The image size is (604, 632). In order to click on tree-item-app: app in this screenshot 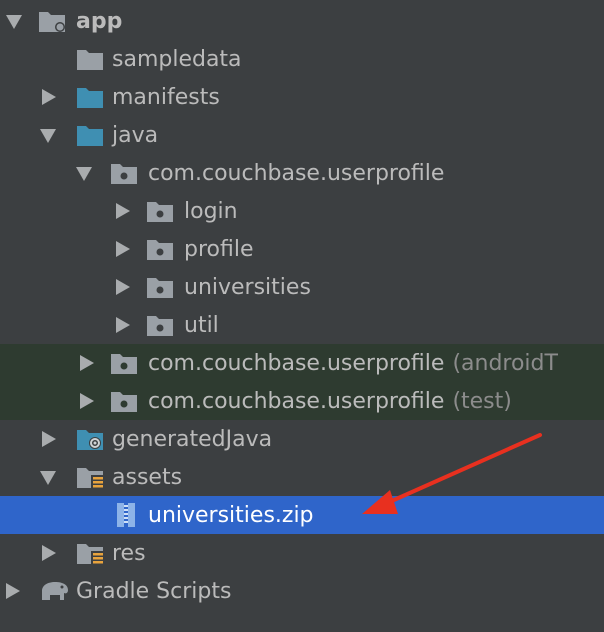, I will do `click(302, 21)`.